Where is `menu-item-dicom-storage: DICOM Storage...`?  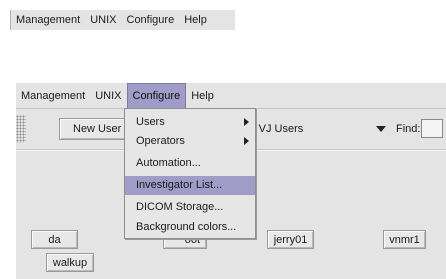 menu-item-dicom-storage: DICOM Storage... is located at coordinates (190, 207).